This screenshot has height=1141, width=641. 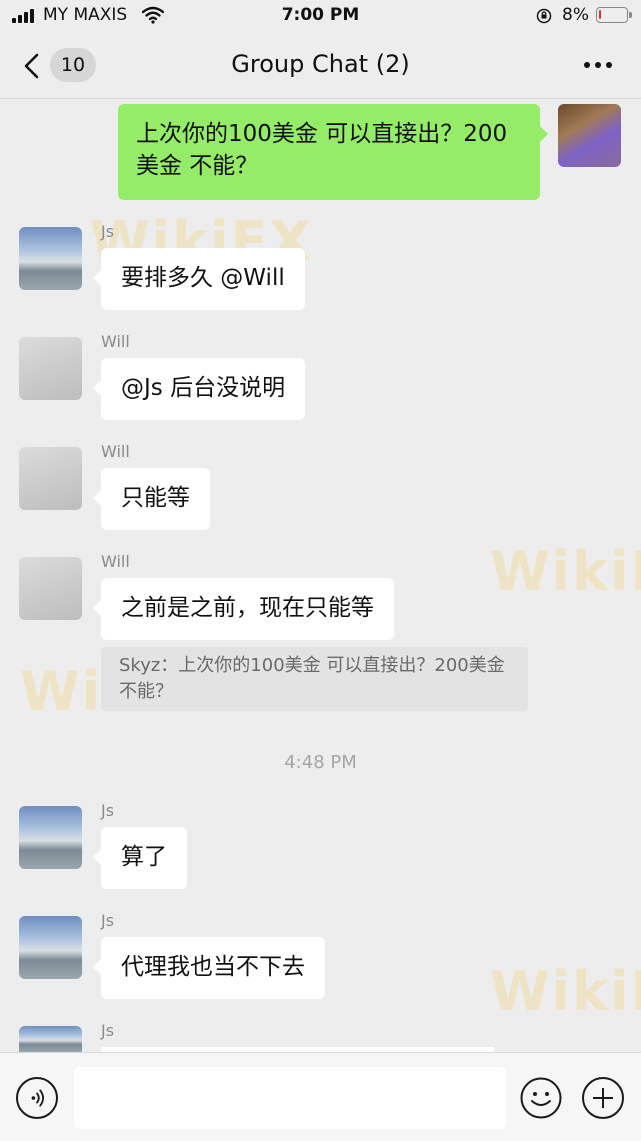 What do you see at coordinates (199, 279) in the screenshot?
I see `message-bubble: 要排多久 @Will` at bounding box center [199, 279].